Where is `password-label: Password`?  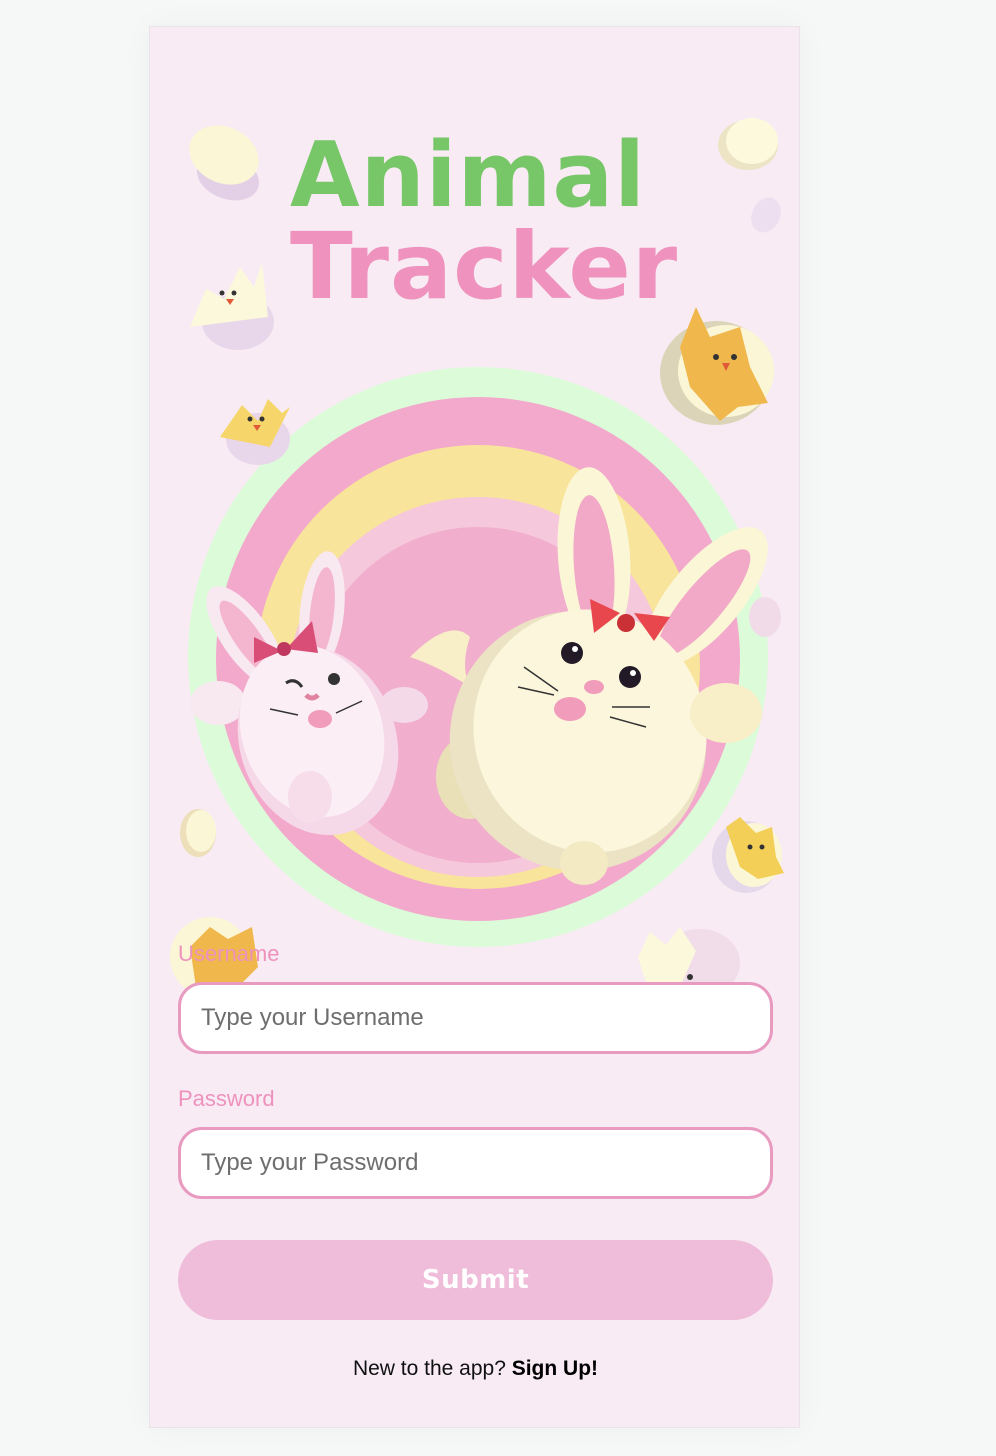 password-label: Password is located at coordinates (226, 1098).